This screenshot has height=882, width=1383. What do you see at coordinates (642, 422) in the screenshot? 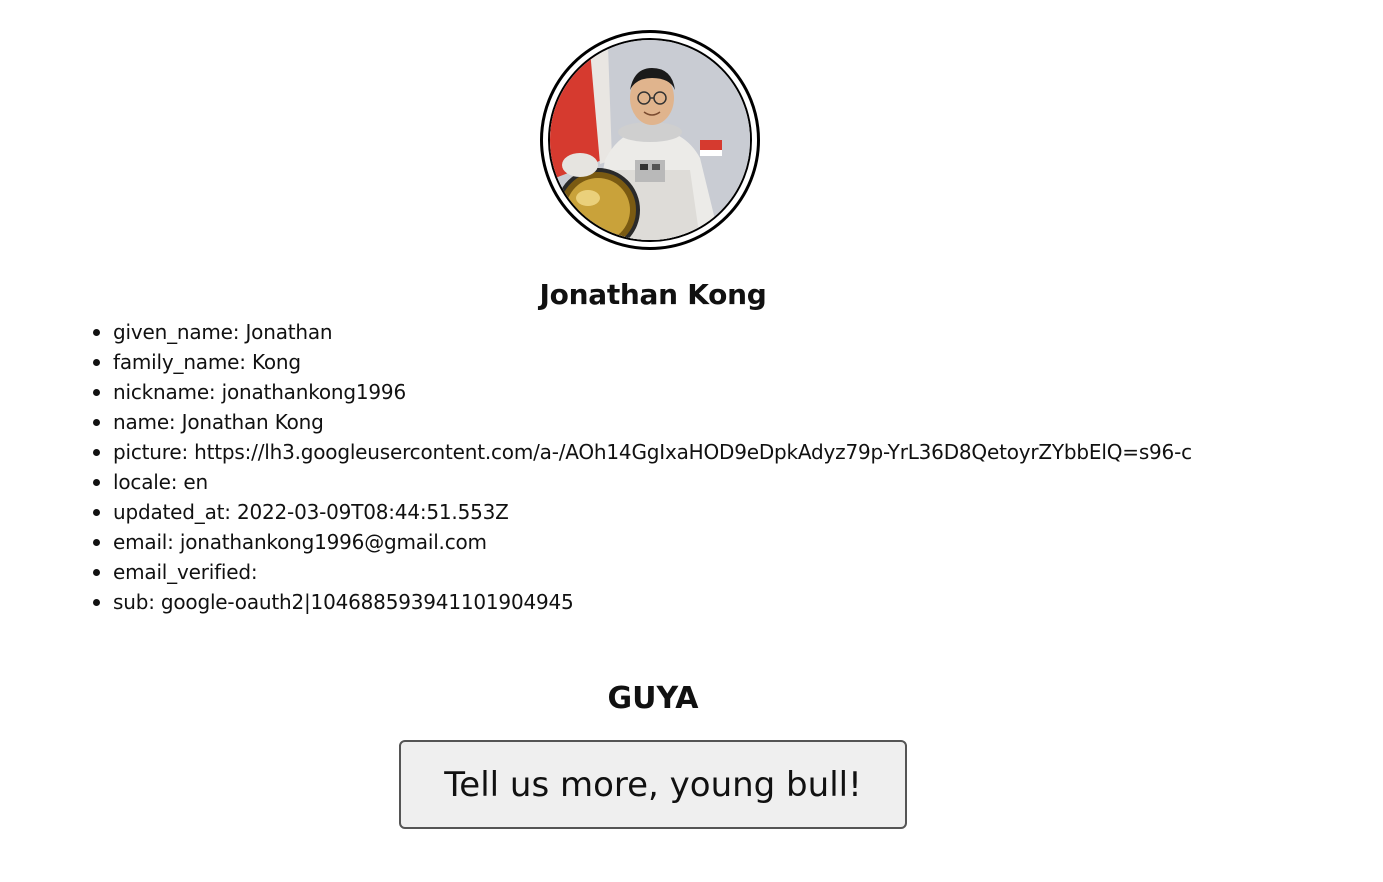
I see `list-item-name: name: Jonathan Kong` at bounding box center [642, 422].